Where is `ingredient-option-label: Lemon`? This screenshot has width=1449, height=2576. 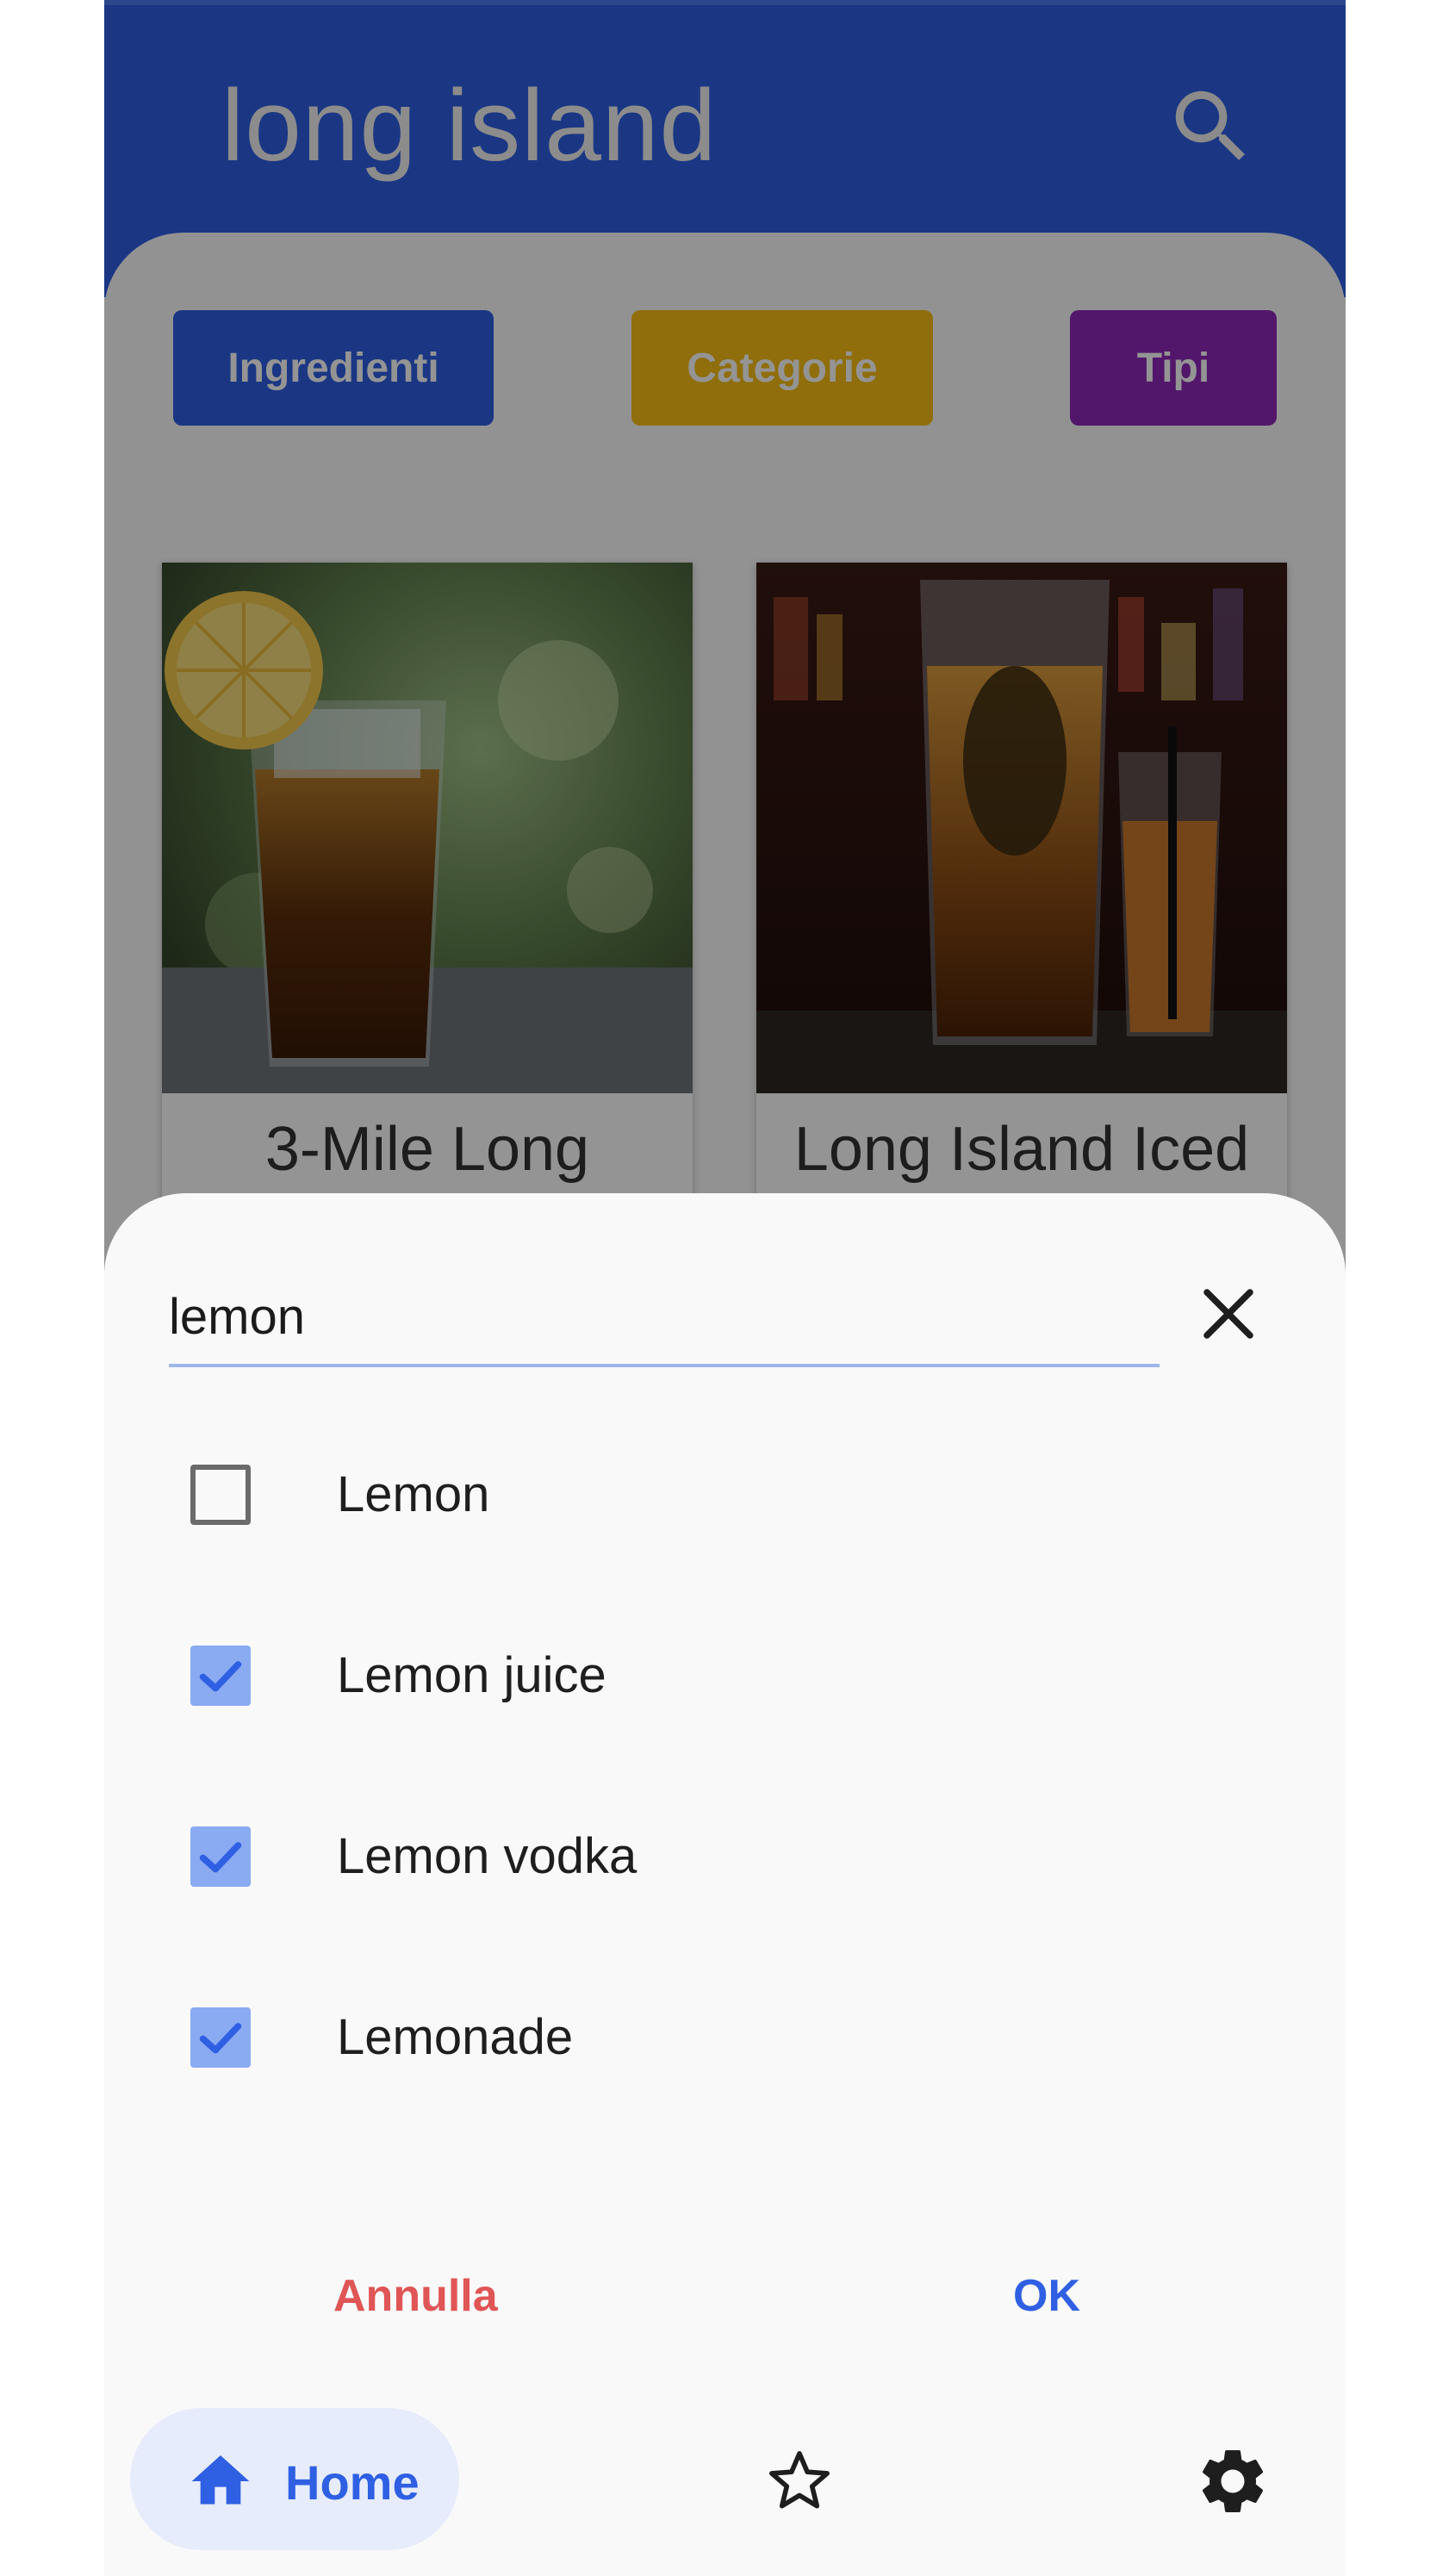 ingredient-option-label: Lemon is located at coordinates (413, 1494).